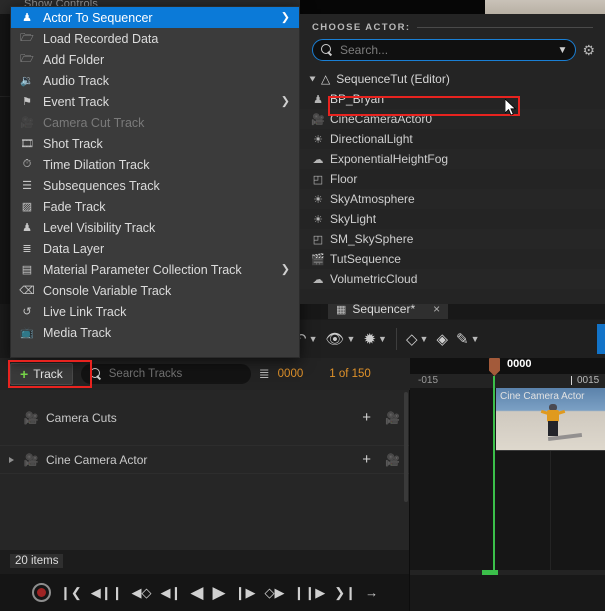  Describe the element at coordinates (107, 592) in the screenshot. I see `previous-key-button: ◀❙❙` at that location.